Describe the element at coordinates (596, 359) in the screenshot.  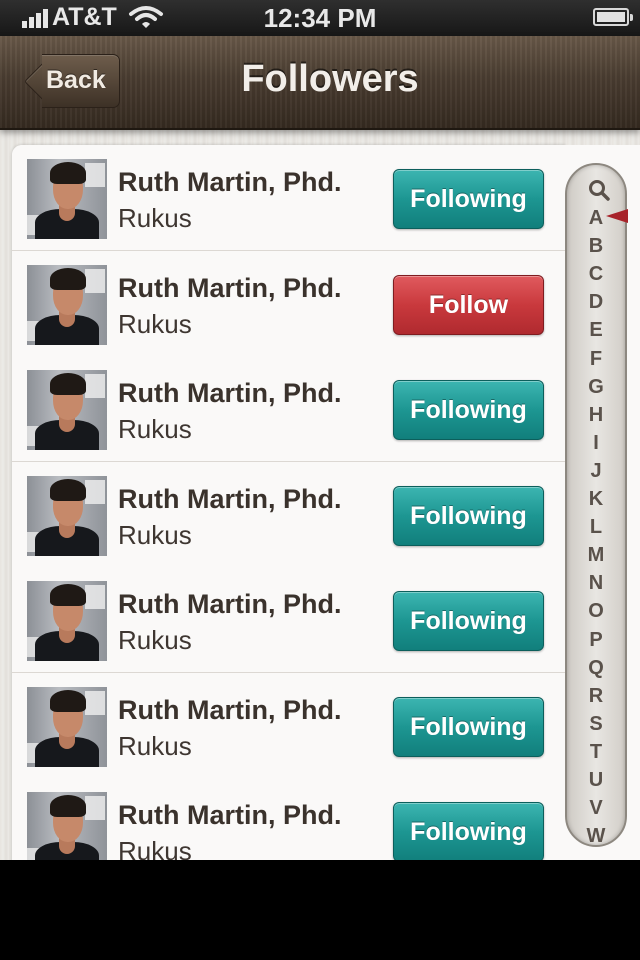
I see `index-letter: F` at that location.